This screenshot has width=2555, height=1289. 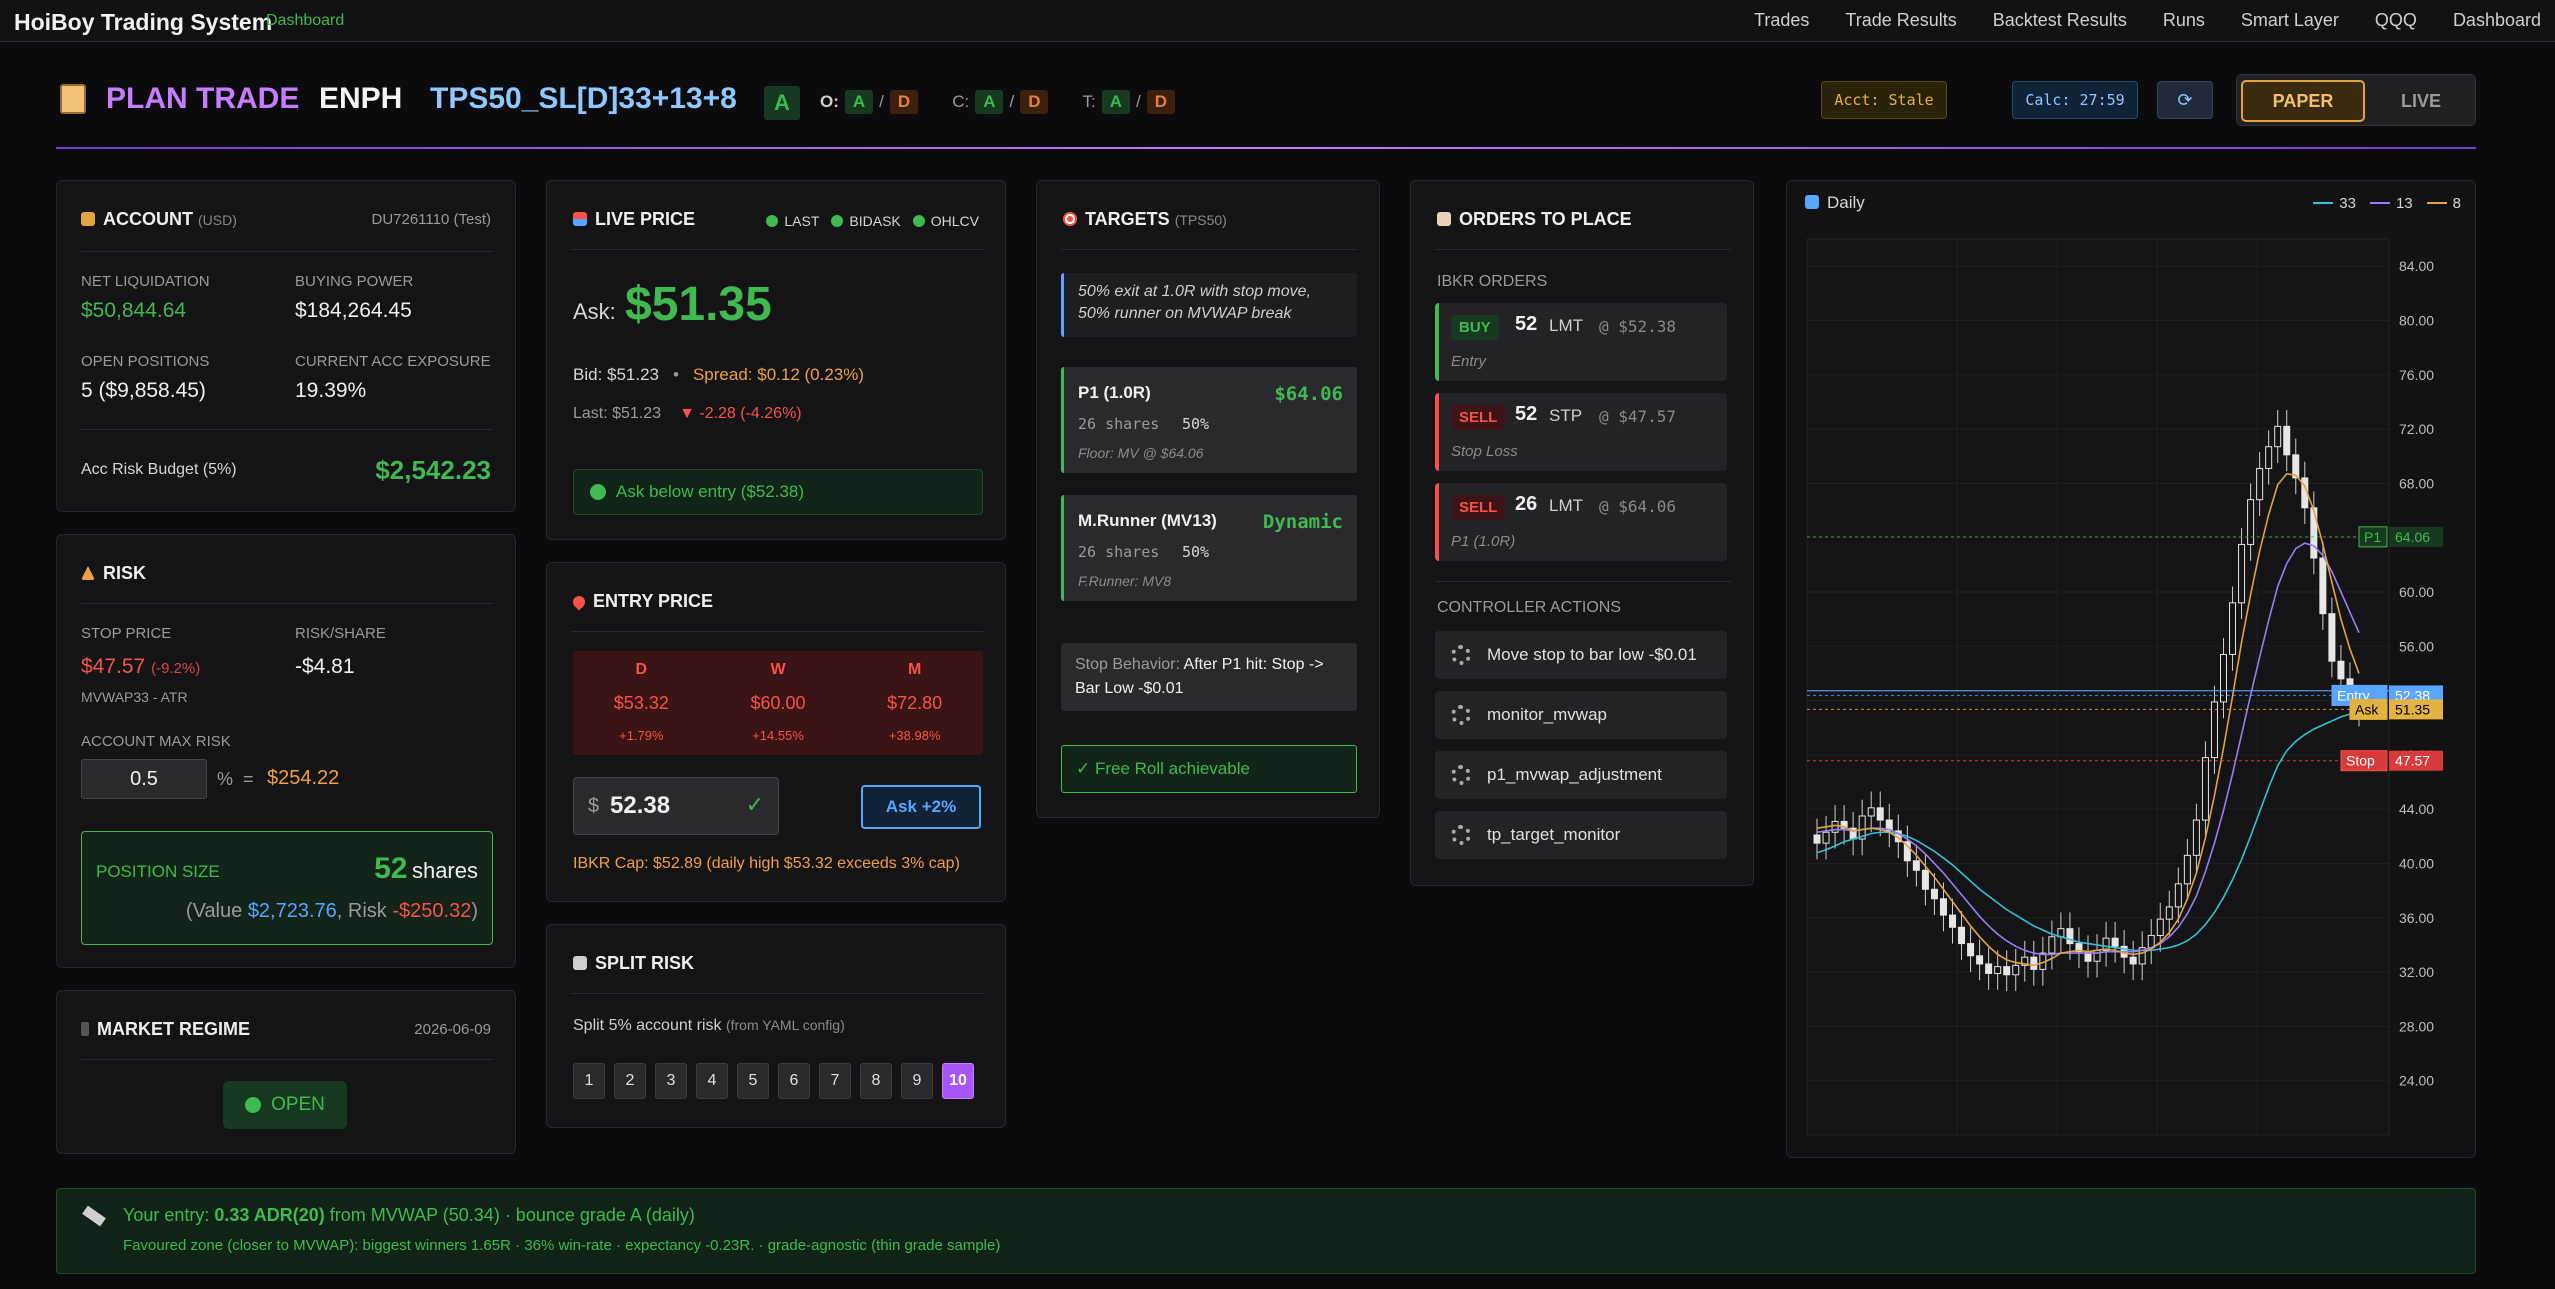 I want to click on risk-per-share-value: -$4.81, so click(x=325, y=666).